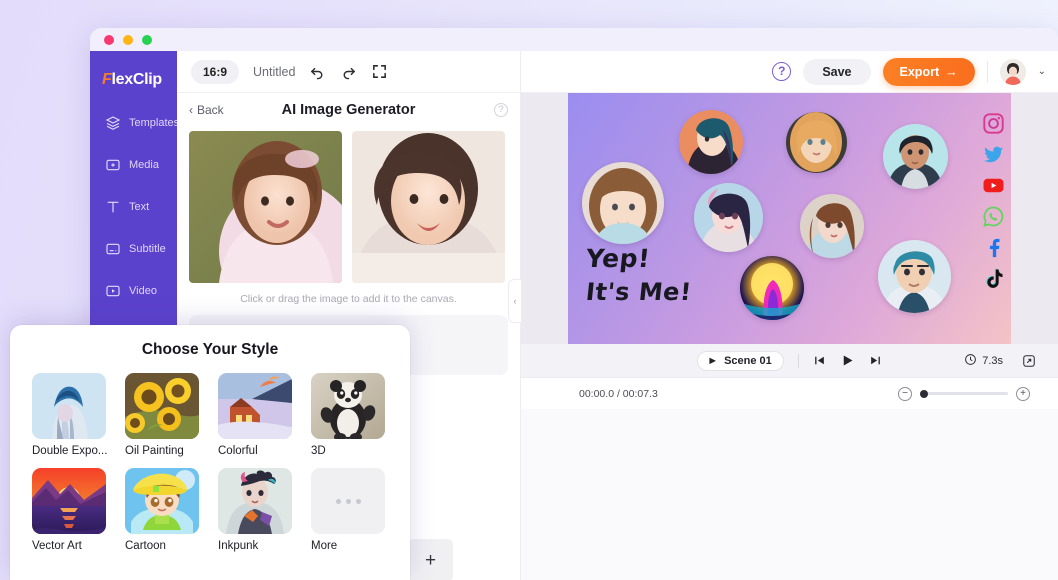 This screenshot has height=580, width=1058. I want to click on style-label: Vector Art, so click(57, 546).